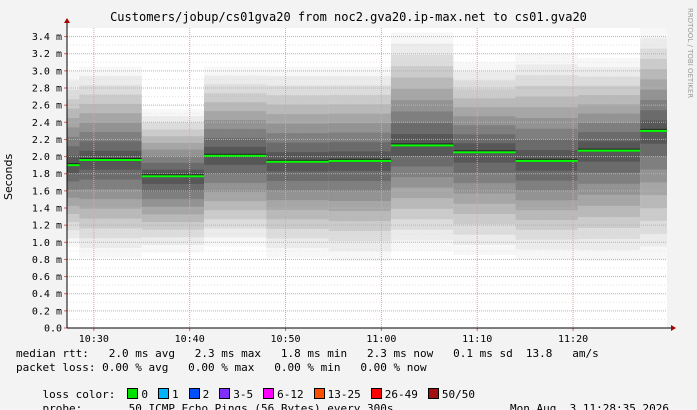  Describe the element at coordinates (47, 89) in the screenshot. I see `y-tick-label: 2.8 m` at that location.